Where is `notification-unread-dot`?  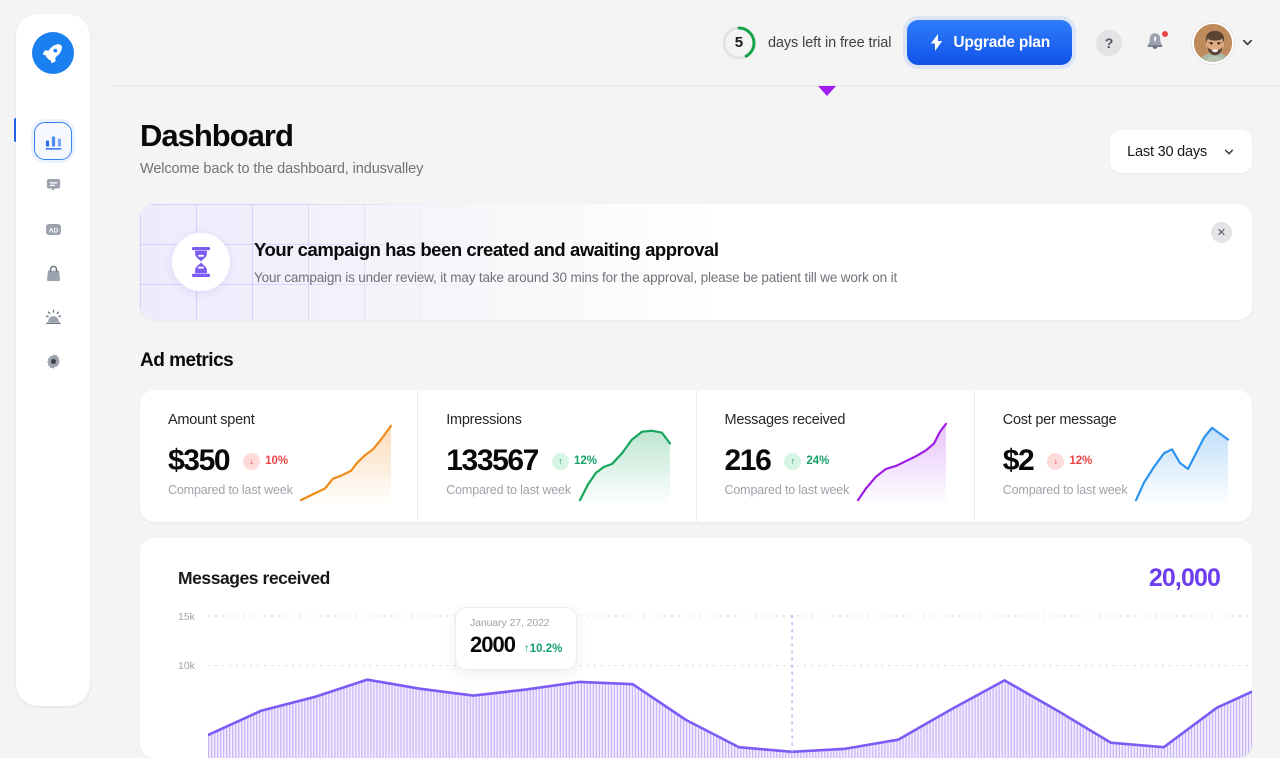 notification-unread-dot is located at coordinates (1165, 34).